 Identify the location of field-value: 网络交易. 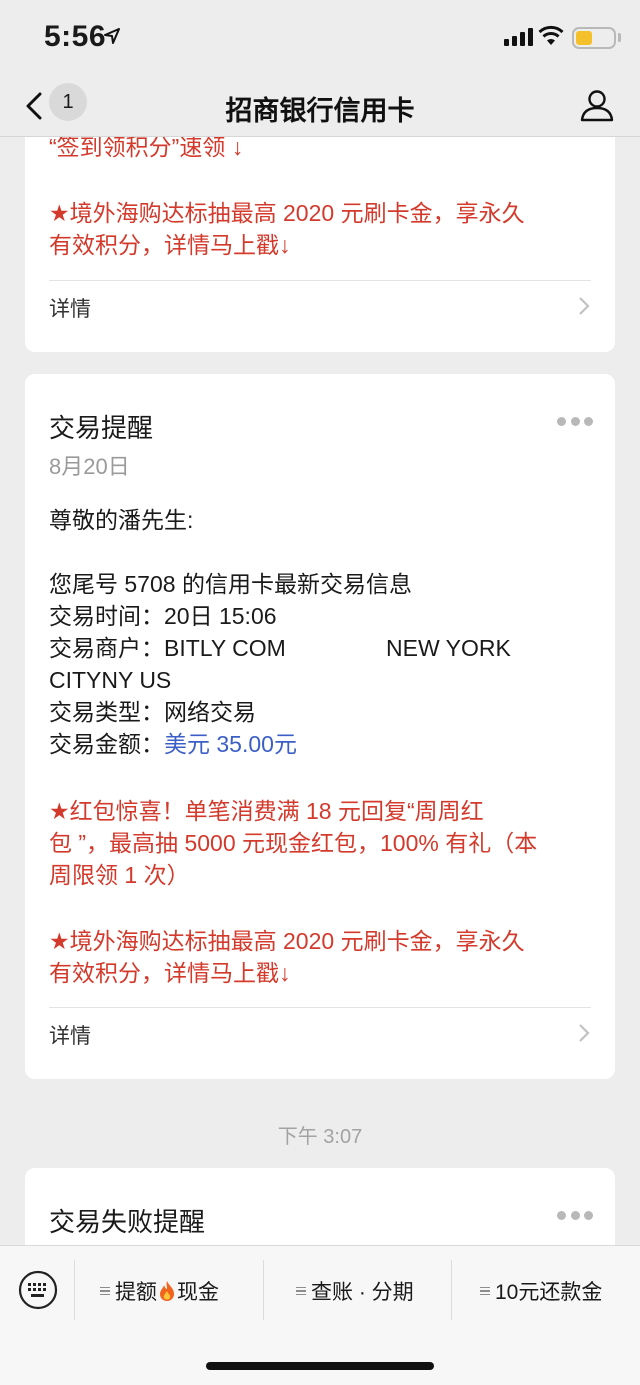
(210, 712).